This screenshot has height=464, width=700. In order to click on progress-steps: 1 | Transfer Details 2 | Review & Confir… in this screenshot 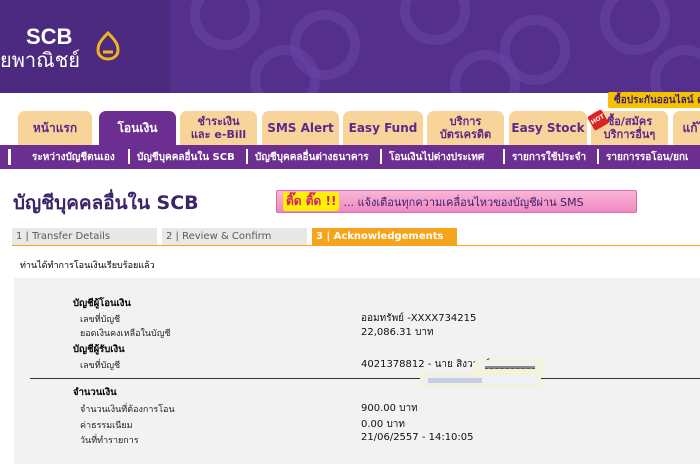, I will do `click(356, 237)`.